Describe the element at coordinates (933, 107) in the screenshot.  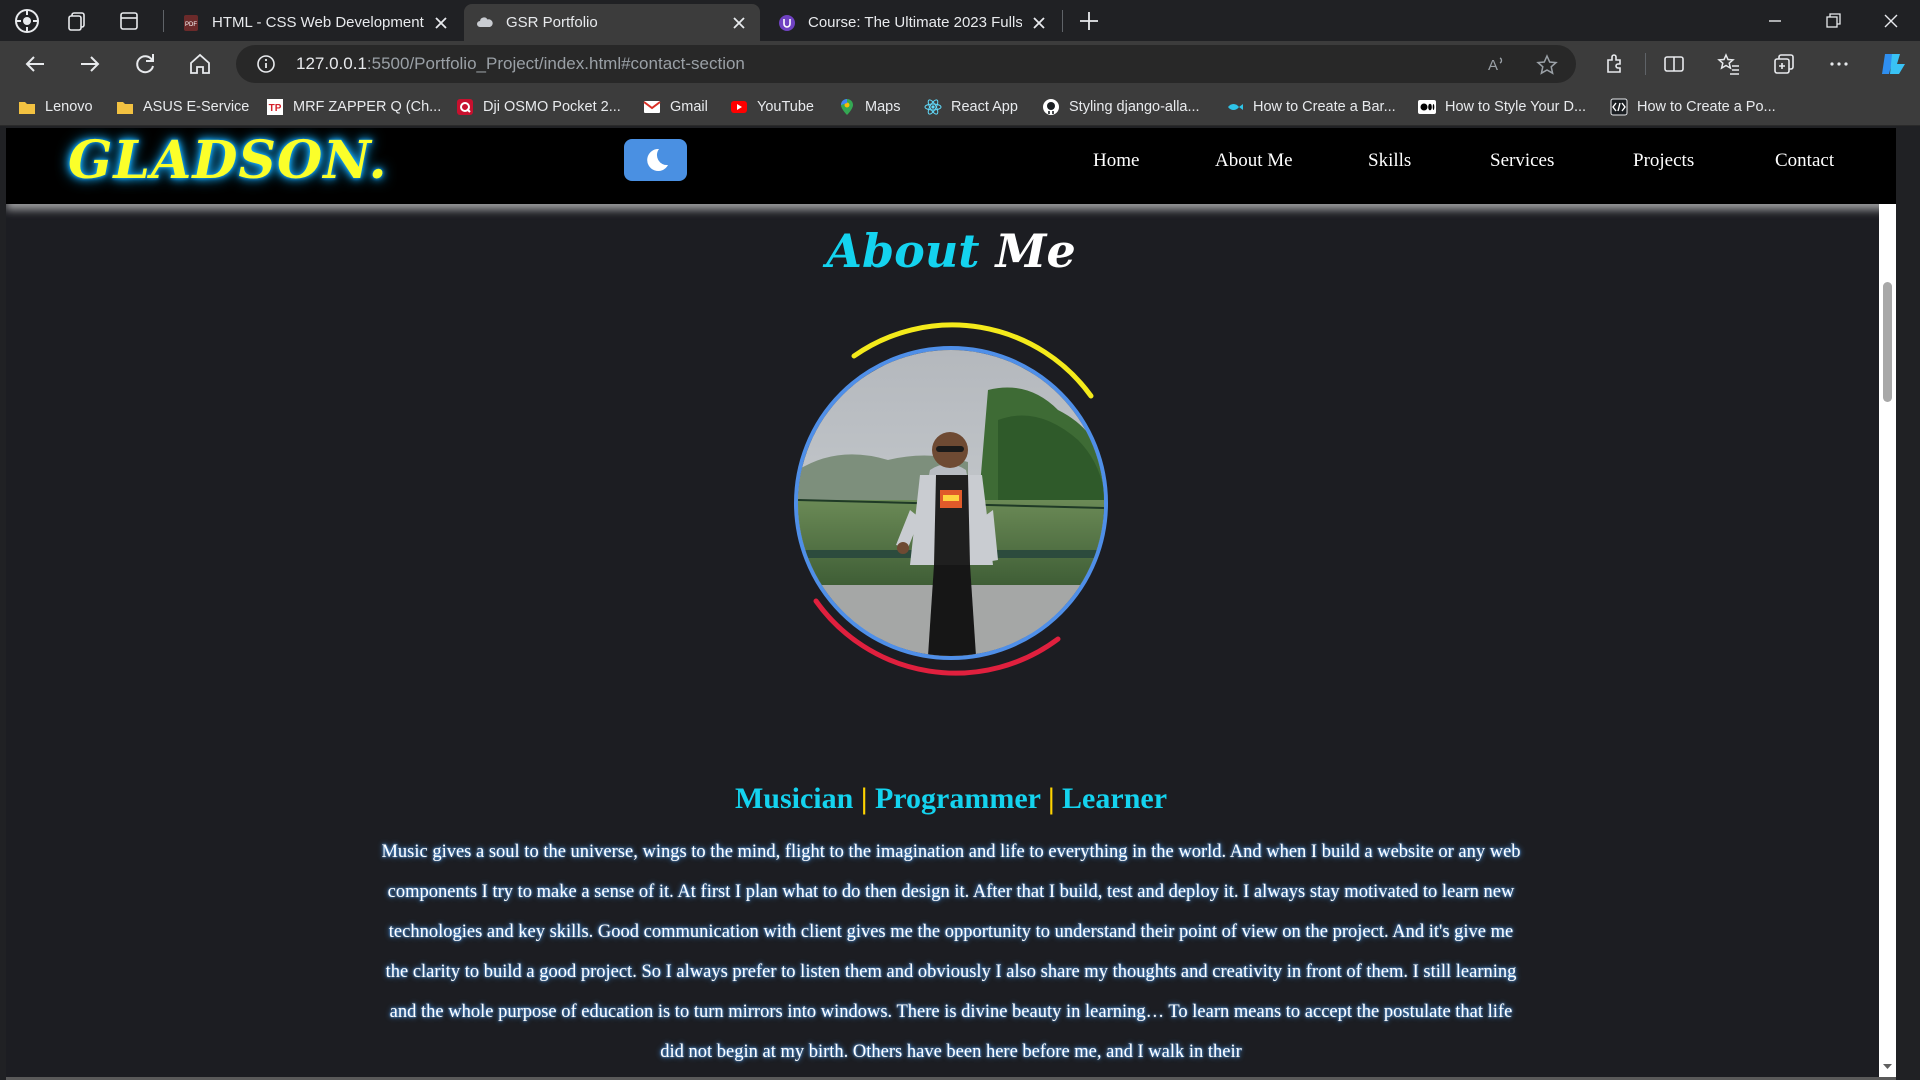
I see `react-icon` at that location.